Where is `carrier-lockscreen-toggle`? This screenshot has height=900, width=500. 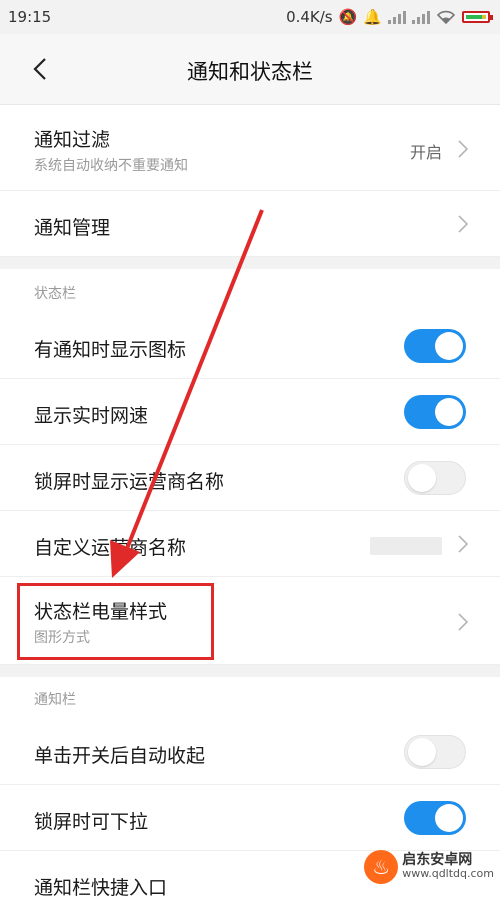 carrier-lockscreen-toggle is located at coordinates (435, 478).